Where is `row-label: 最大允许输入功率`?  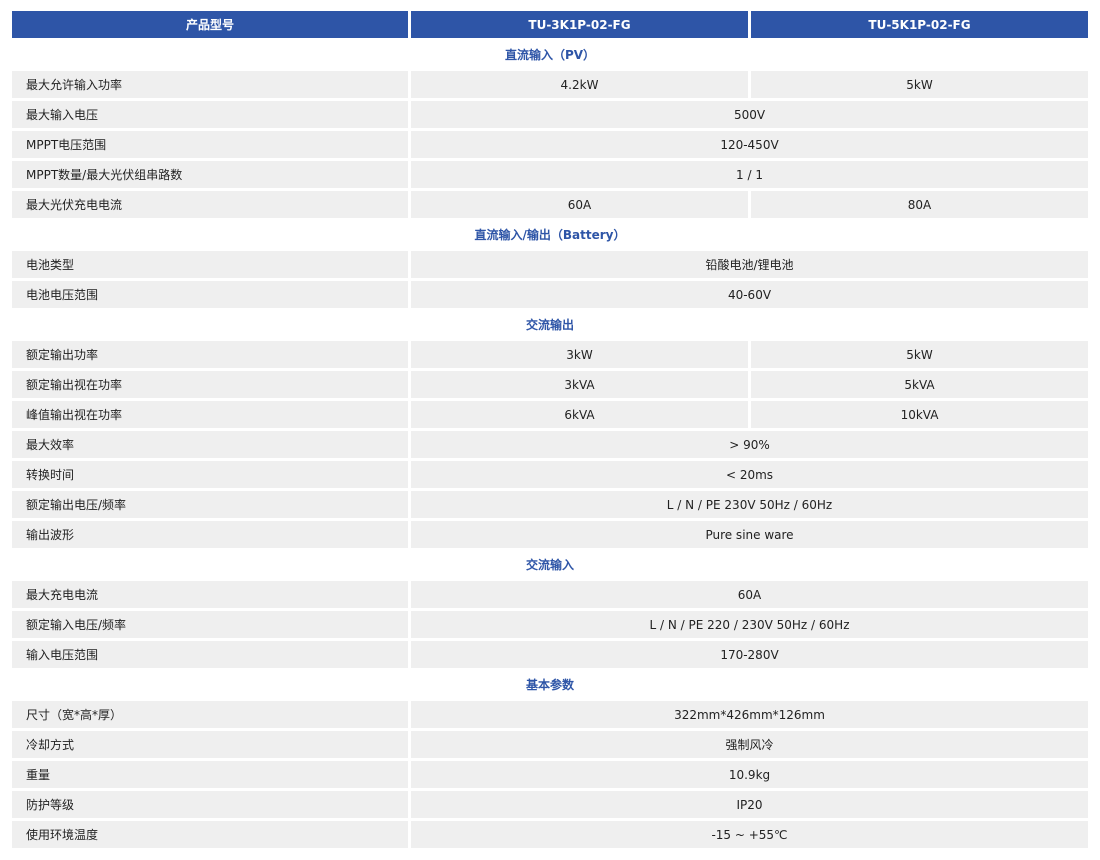
row-label: 最大允许输入功率 is located at coordinates (210, 84).